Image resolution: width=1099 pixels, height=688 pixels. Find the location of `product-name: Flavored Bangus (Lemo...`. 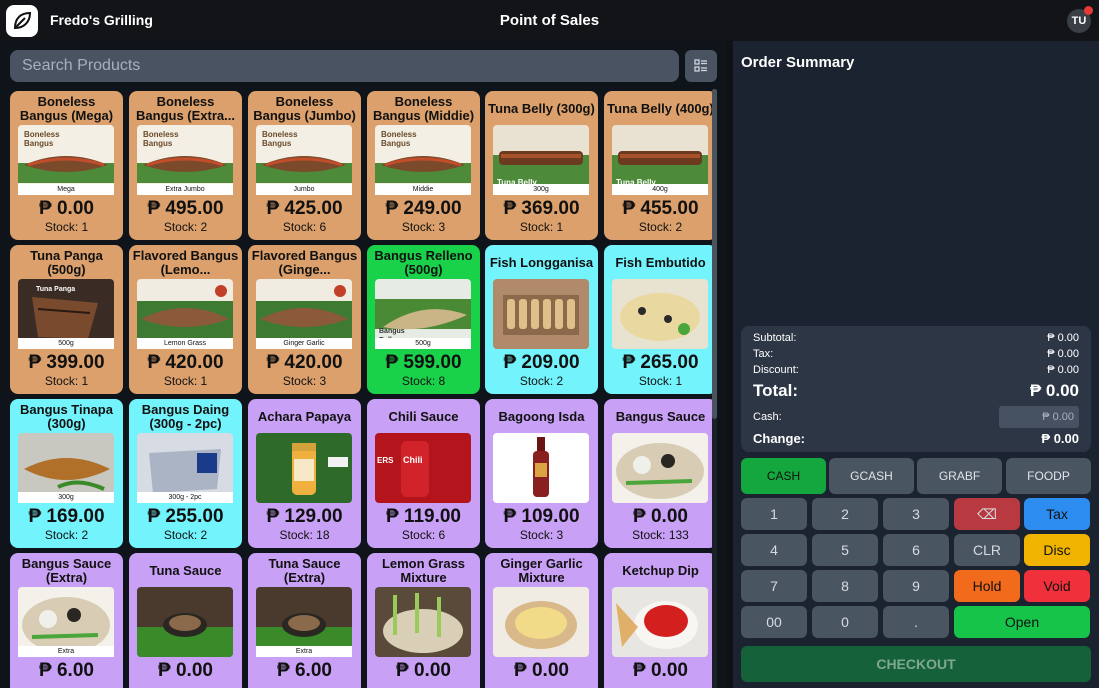

product-name: Flavored Bangus (Lemo... is located at coordinates (185, 262).